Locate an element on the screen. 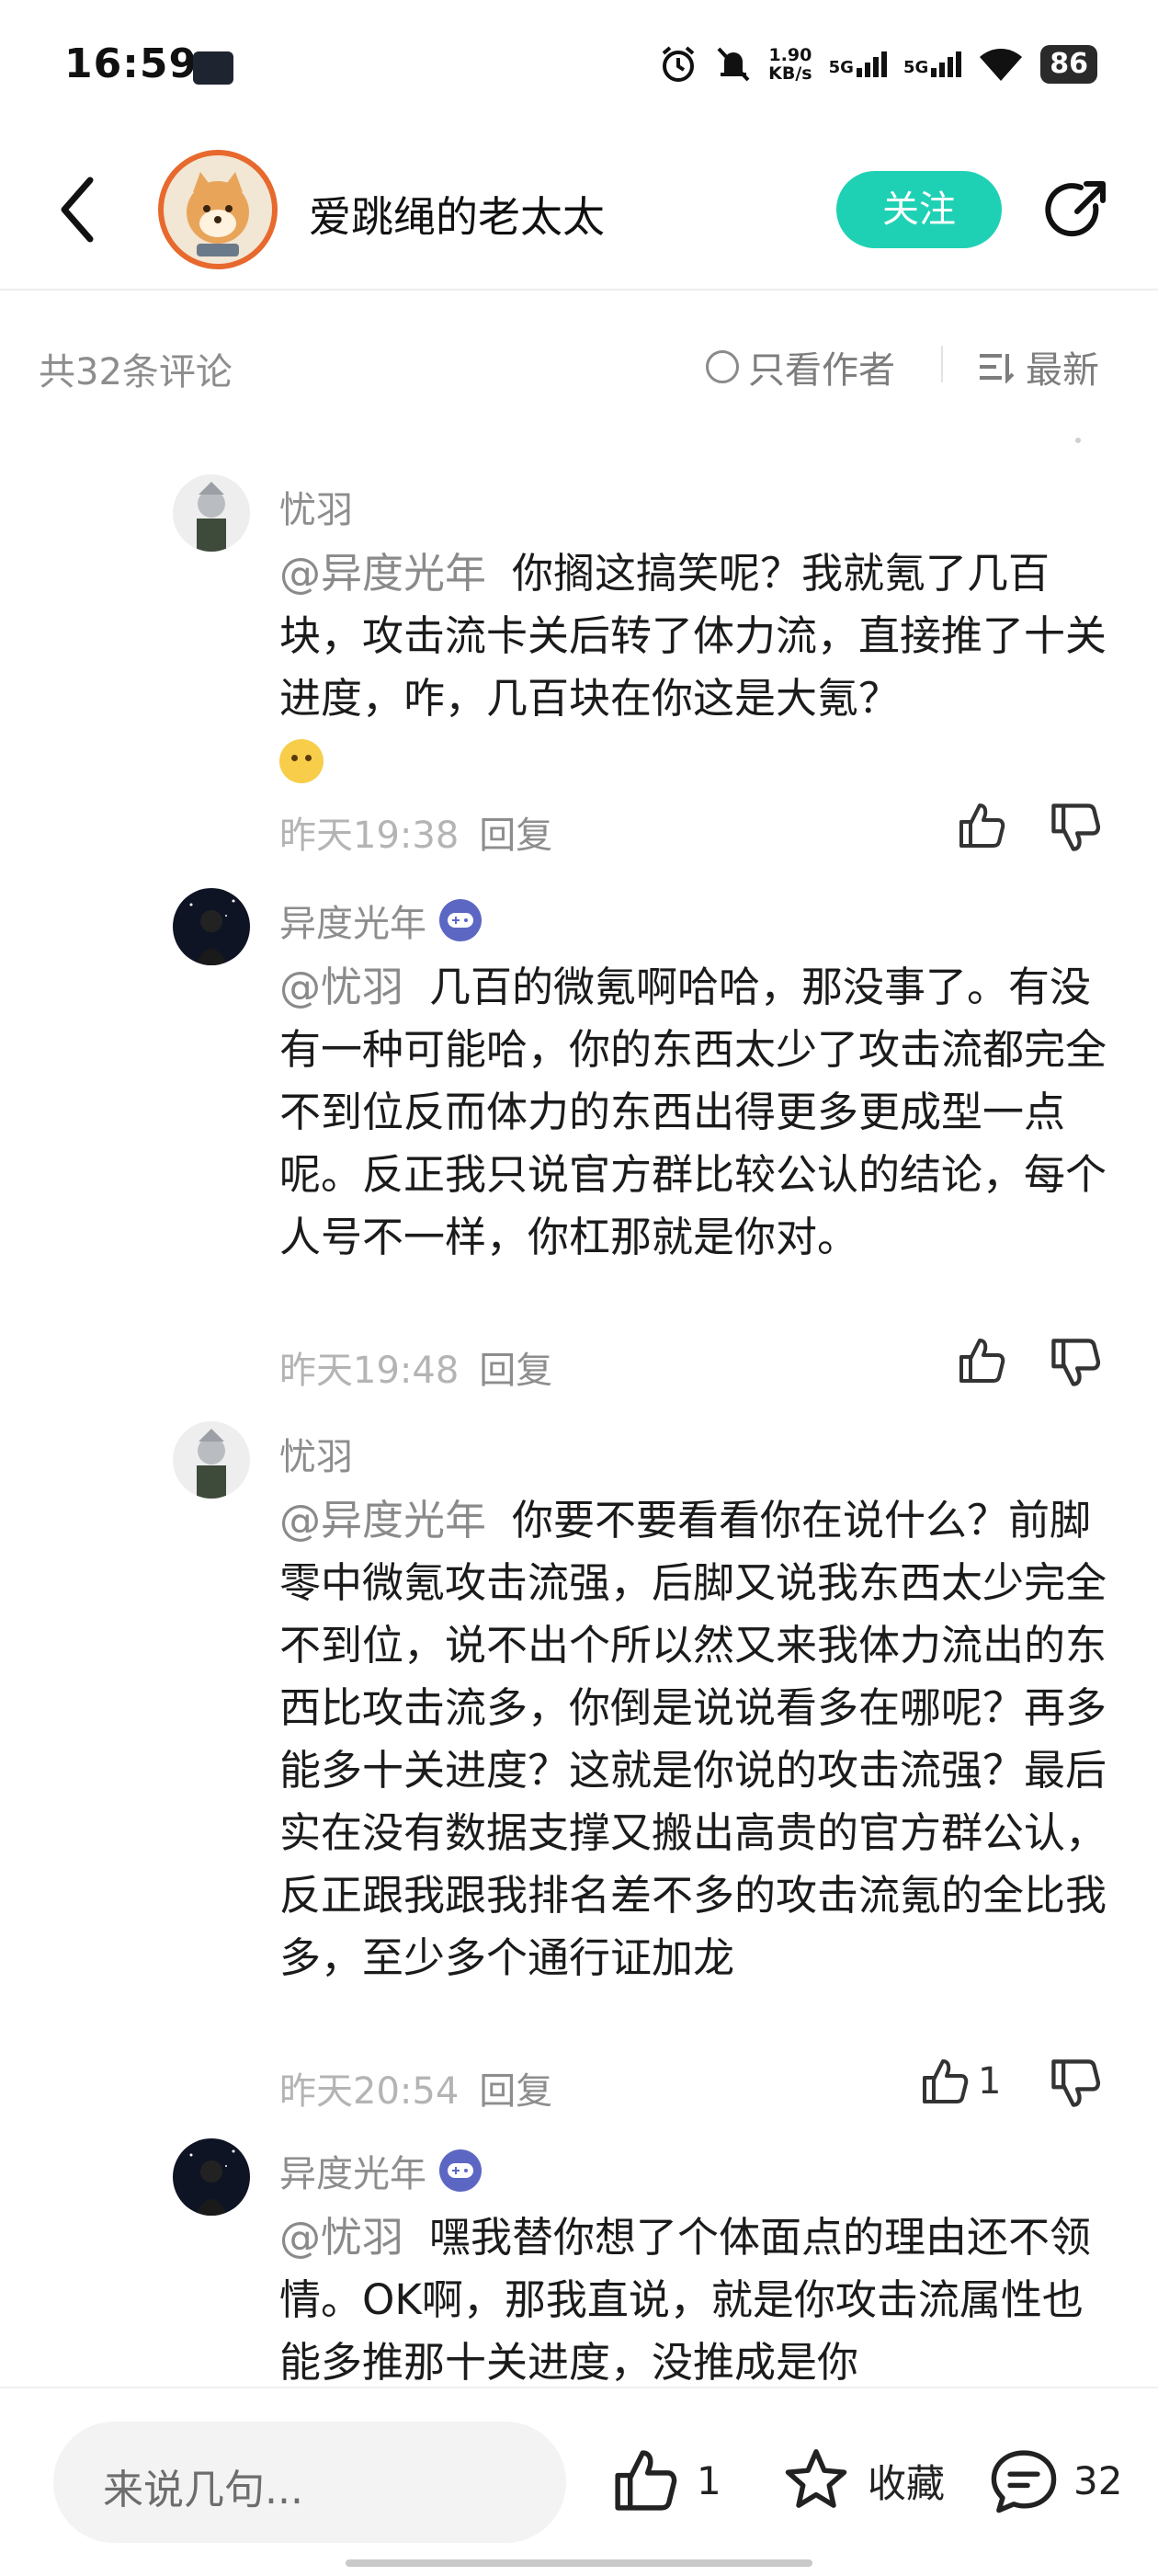 This screenshot has width=1158, height=2576. wifi-icon is located at coordinates (1002, 65).